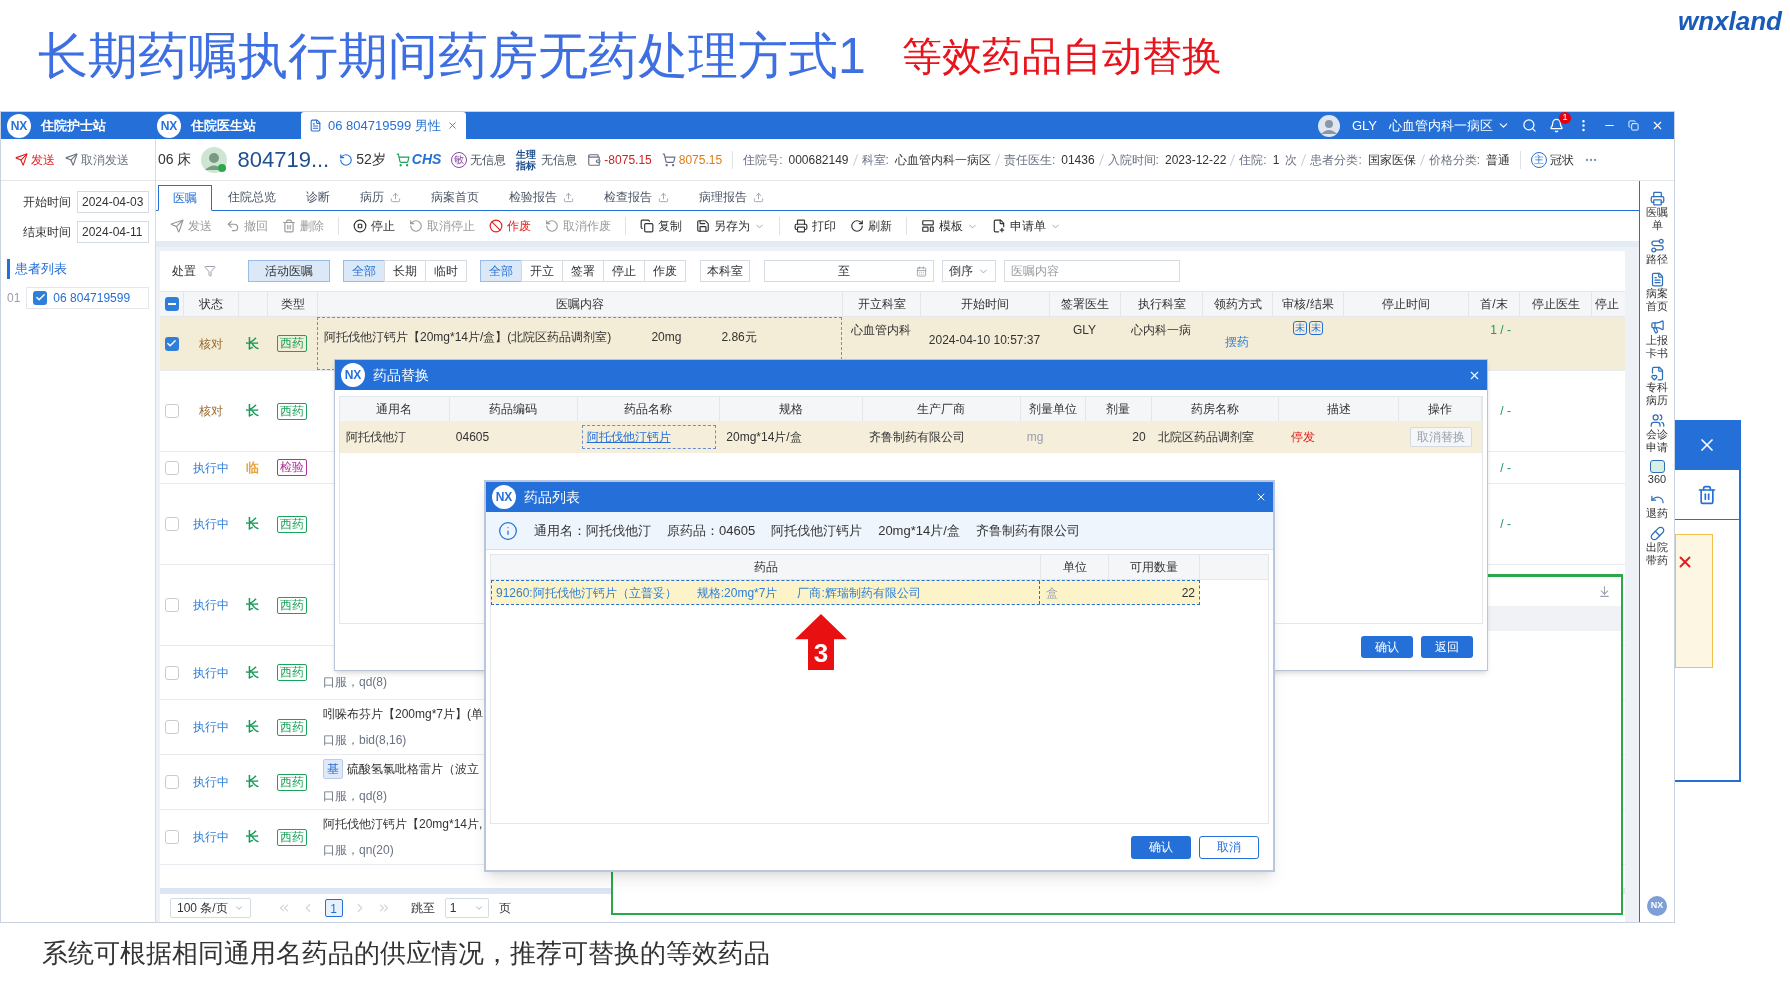 Image resolution: width=1790 pixels, height=983 pixels. What do you see at coordinates (333, 908) in the screenshot?
I see `page-button: 1` at bounding box center [333, 908].